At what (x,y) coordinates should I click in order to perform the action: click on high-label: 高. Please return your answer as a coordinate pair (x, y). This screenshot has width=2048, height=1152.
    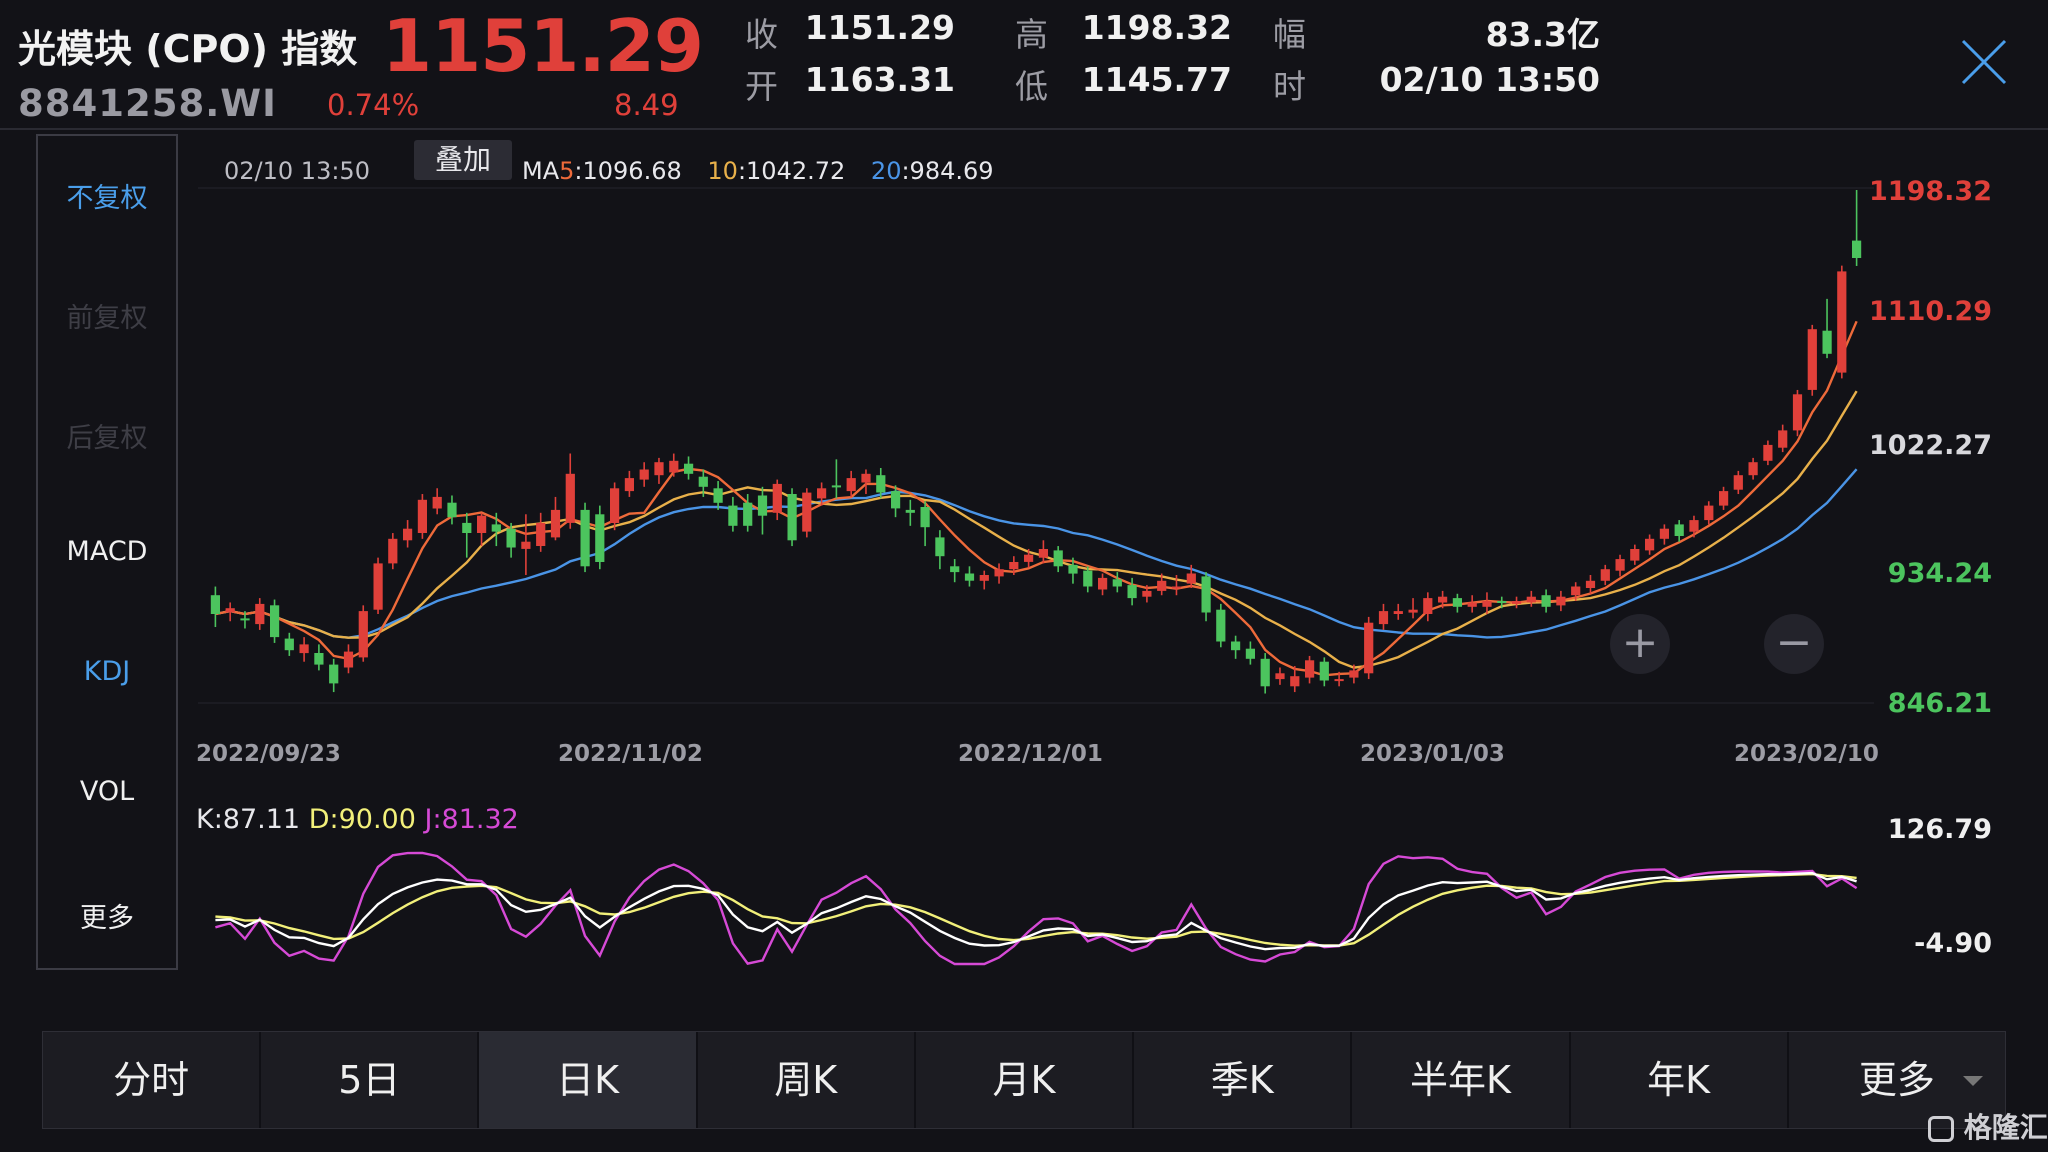
    Looking at the image, I should click on (1031, 34).